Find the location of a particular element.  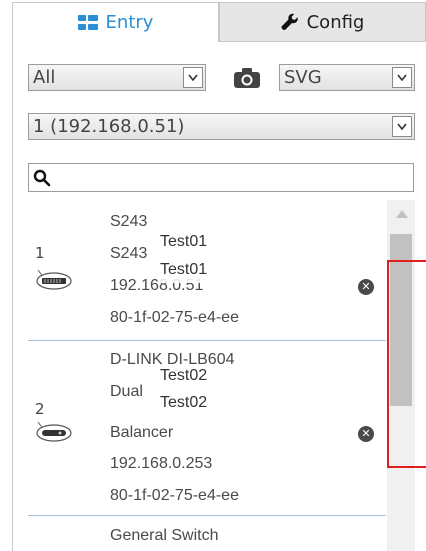

tab-entry-label: Entry is located at coordinates (129, 22).